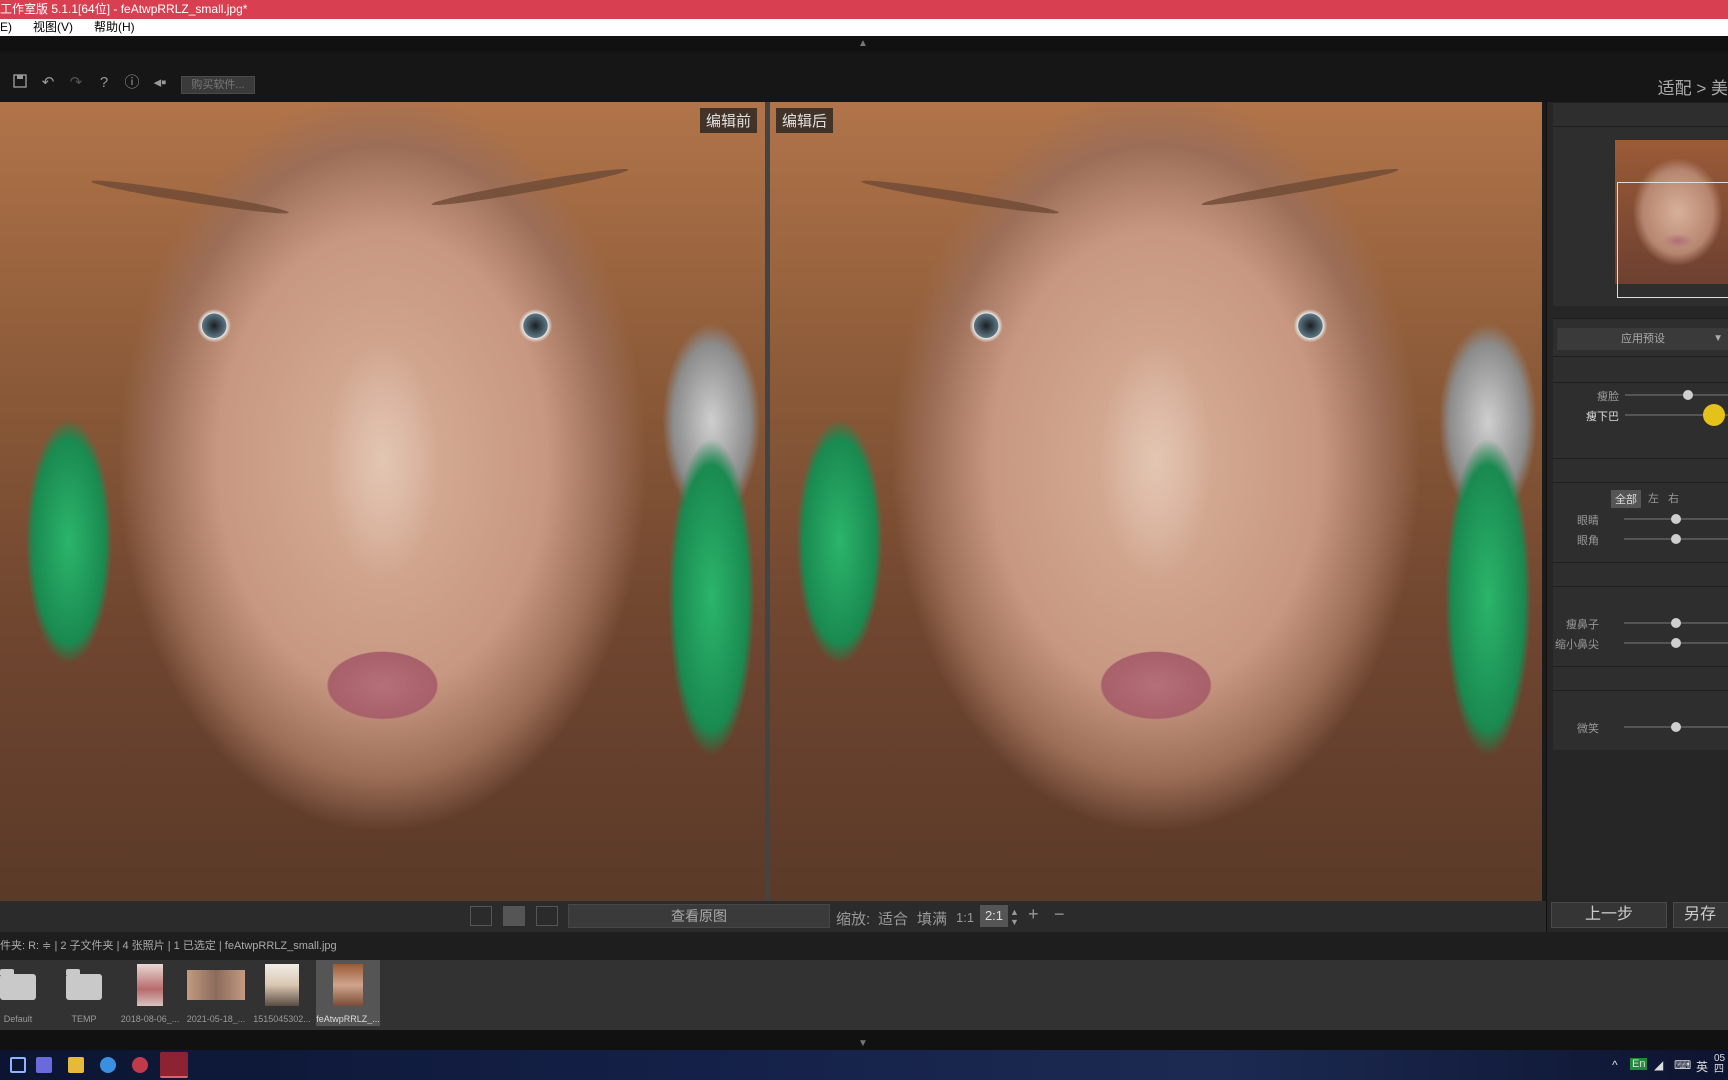 This screenshot has width=1728, height=1080. Describe the element at coordinates (481, 916) in the screenshot. I see `single-view-button` at that location.